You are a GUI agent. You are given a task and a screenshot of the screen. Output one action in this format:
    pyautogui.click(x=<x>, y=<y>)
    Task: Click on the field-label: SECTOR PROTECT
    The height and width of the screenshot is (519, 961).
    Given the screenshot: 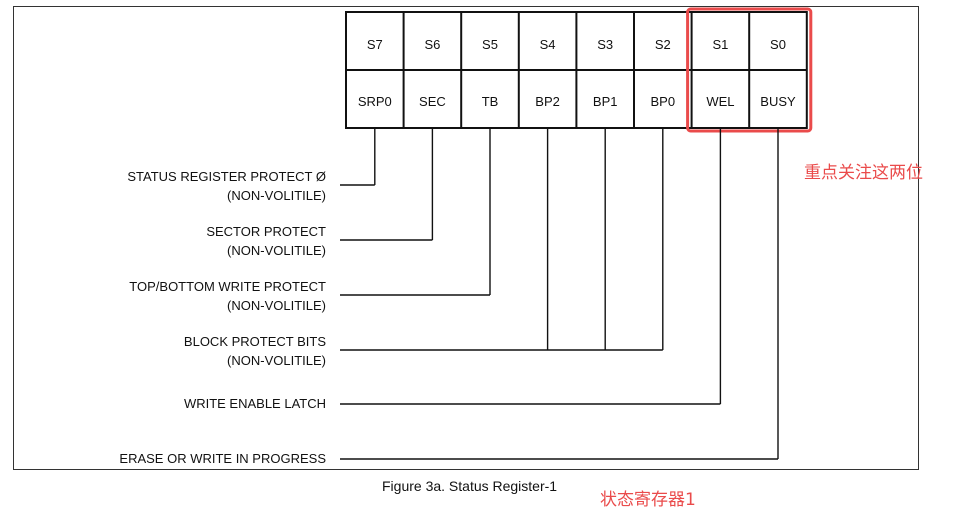 What is the action you would take?
    pyautogui.click(x=266, y=231)
    